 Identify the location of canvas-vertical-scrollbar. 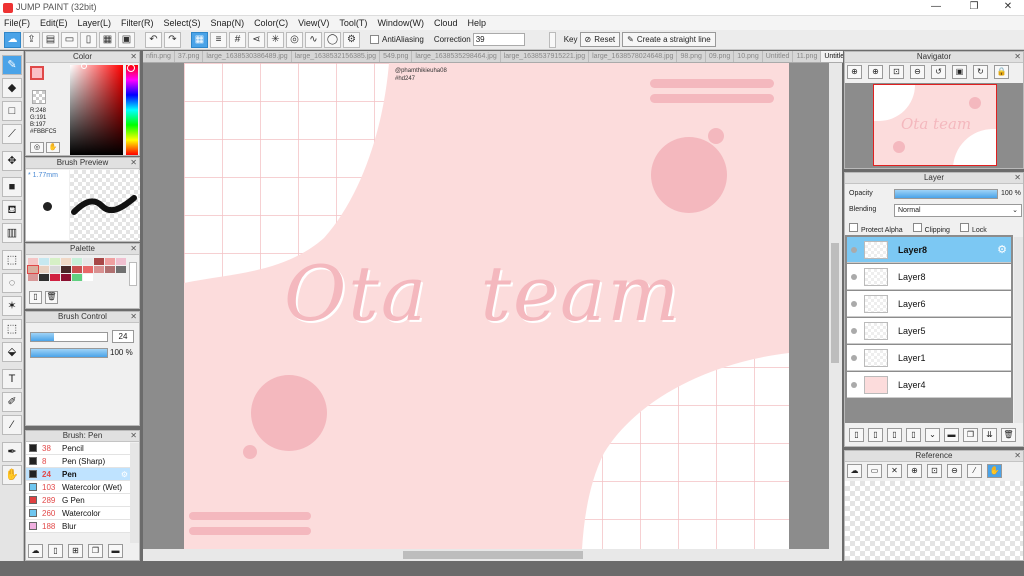
(835, 306).